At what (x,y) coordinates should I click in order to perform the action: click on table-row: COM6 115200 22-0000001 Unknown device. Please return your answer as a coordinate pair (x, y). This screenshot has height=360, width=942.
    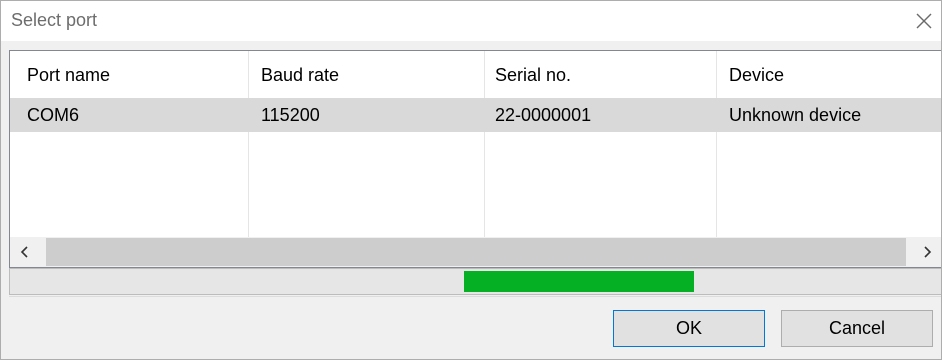
    Looking at the image, I should click on (475, 115).